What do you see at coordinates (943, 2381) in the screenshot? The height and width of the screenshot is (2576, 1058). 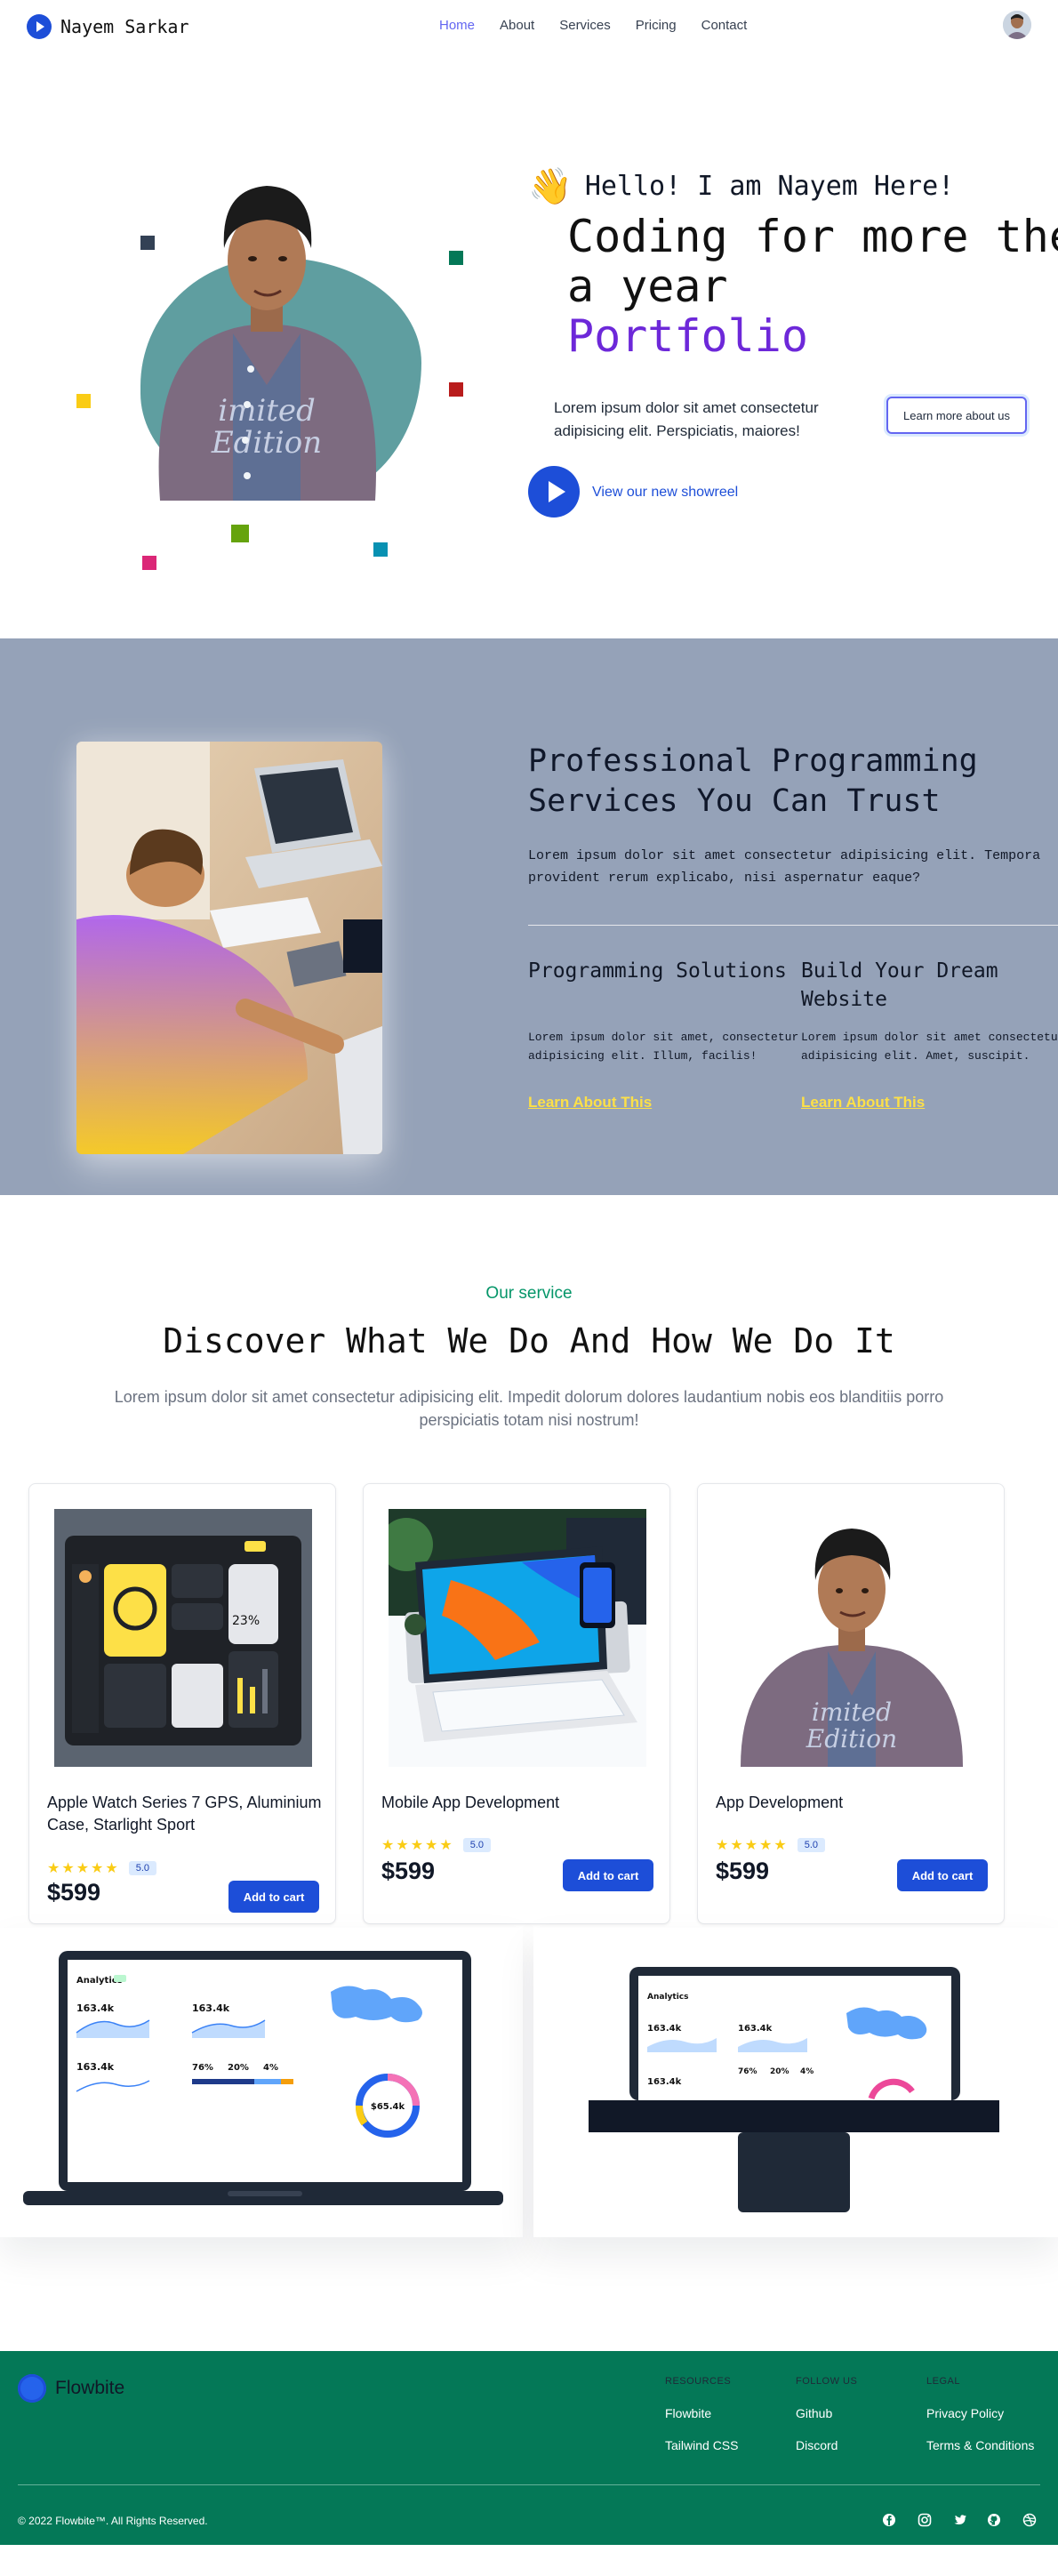 I see `footer-heading-legal: LEGAL` at bounding box center [943, 2381].